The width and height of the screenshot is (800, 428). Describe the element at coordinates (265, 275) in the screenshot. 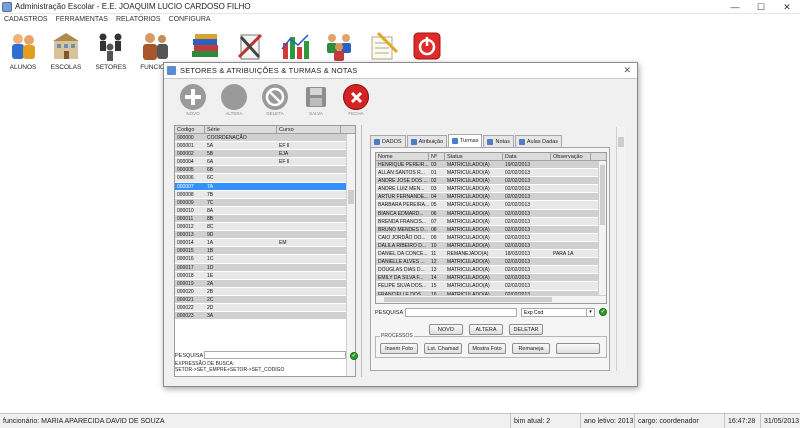

I see `table-row: 000018 1E` at that location.